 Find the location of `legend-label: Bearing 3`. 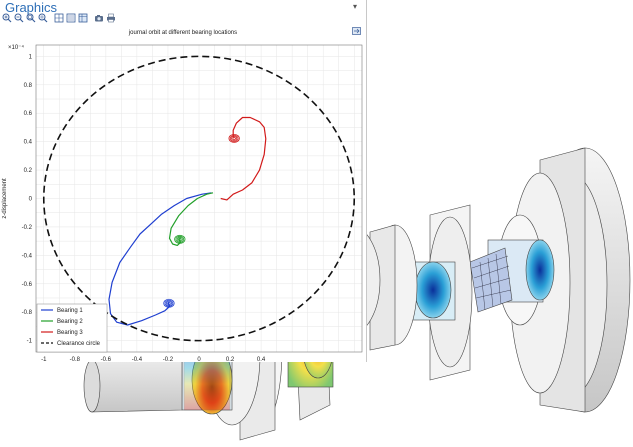

legend-label: Bearing 3 is located at coordinates (70, 333).